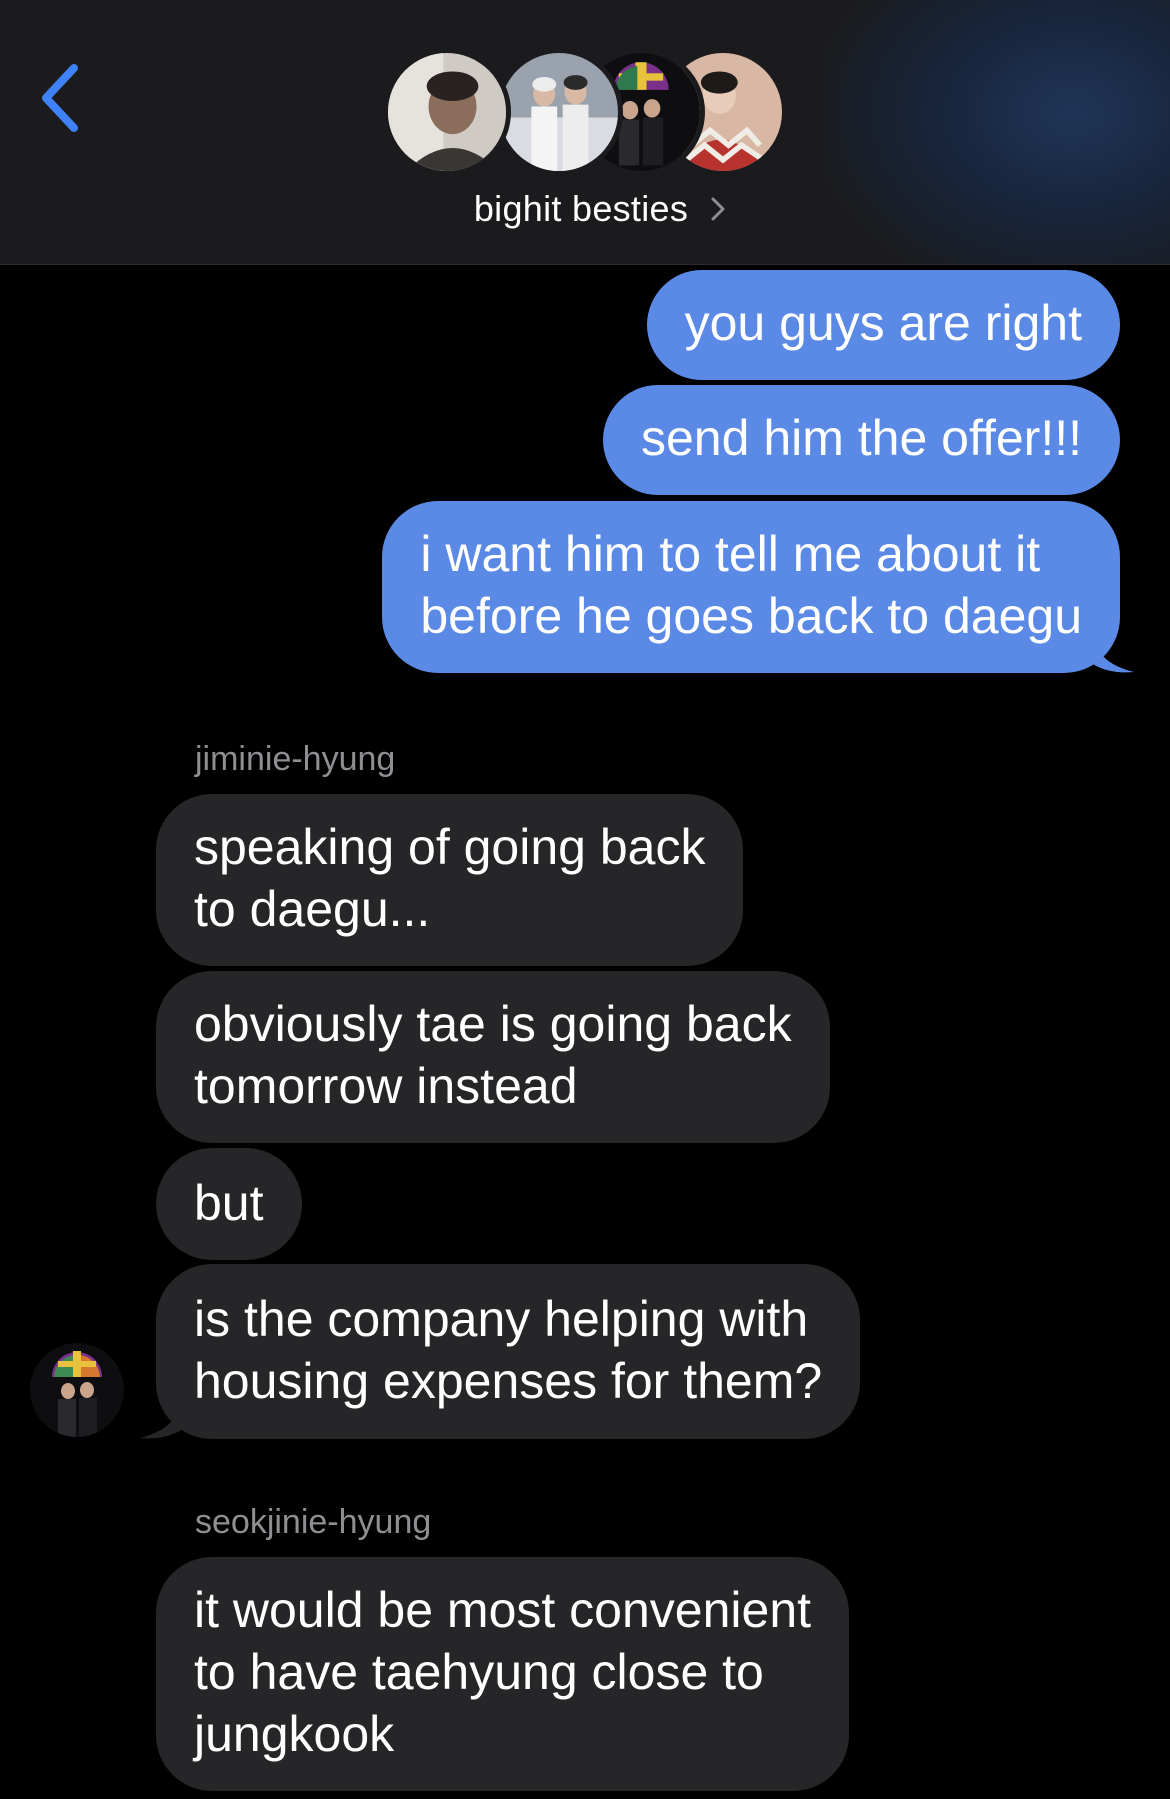 This screenshot has width=1170, height=1799. What do you see at coordinates (581, 208) in the screenshot?
I see `group-title: bighit besties` at bounding box center [581, 208].